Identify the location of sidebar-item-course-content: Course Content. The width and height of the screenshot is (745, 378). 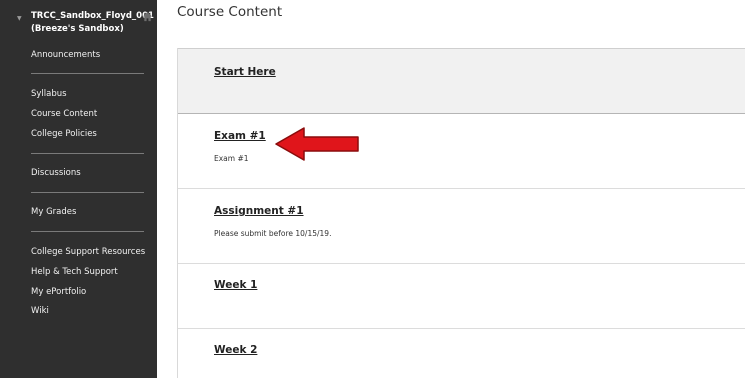
(64, 114).